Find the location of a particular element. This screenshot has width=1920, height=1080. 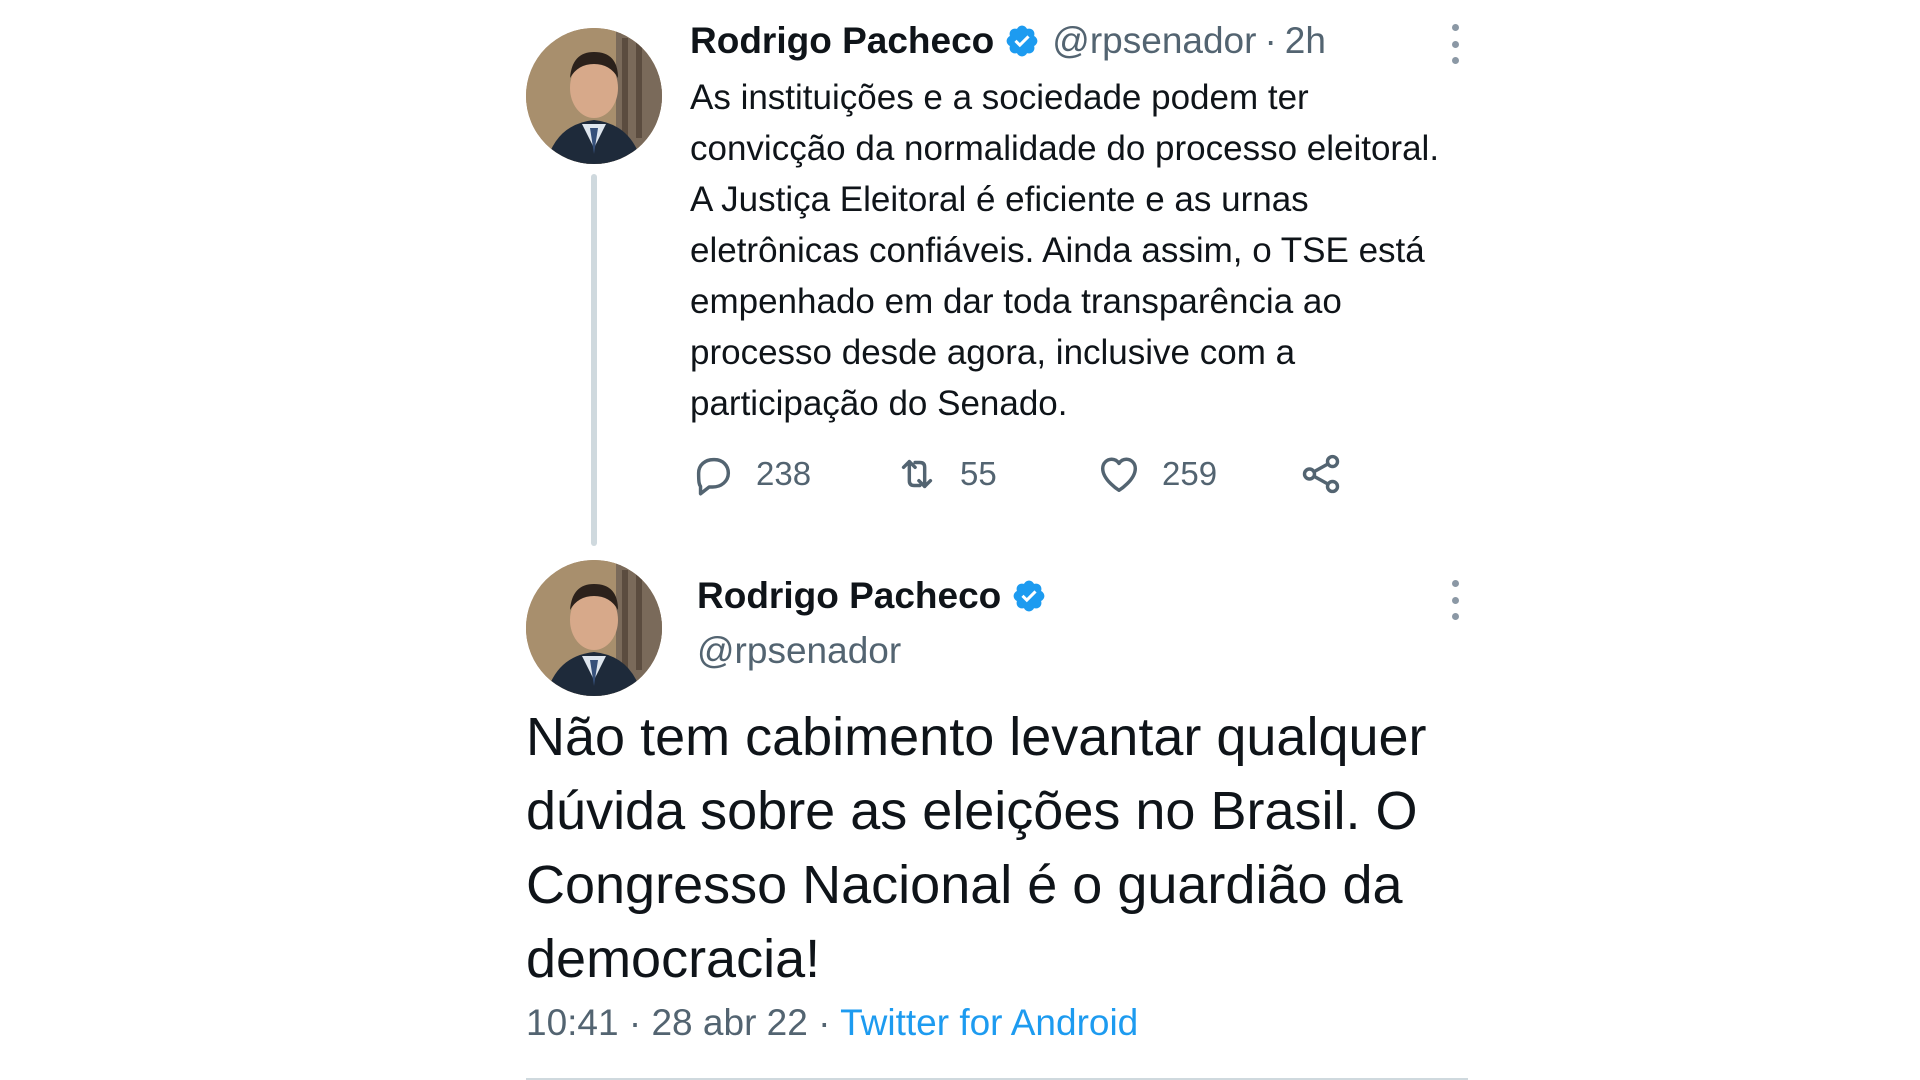

tweet-date: 28 abr 22 is located at coordinates (729, 1022).